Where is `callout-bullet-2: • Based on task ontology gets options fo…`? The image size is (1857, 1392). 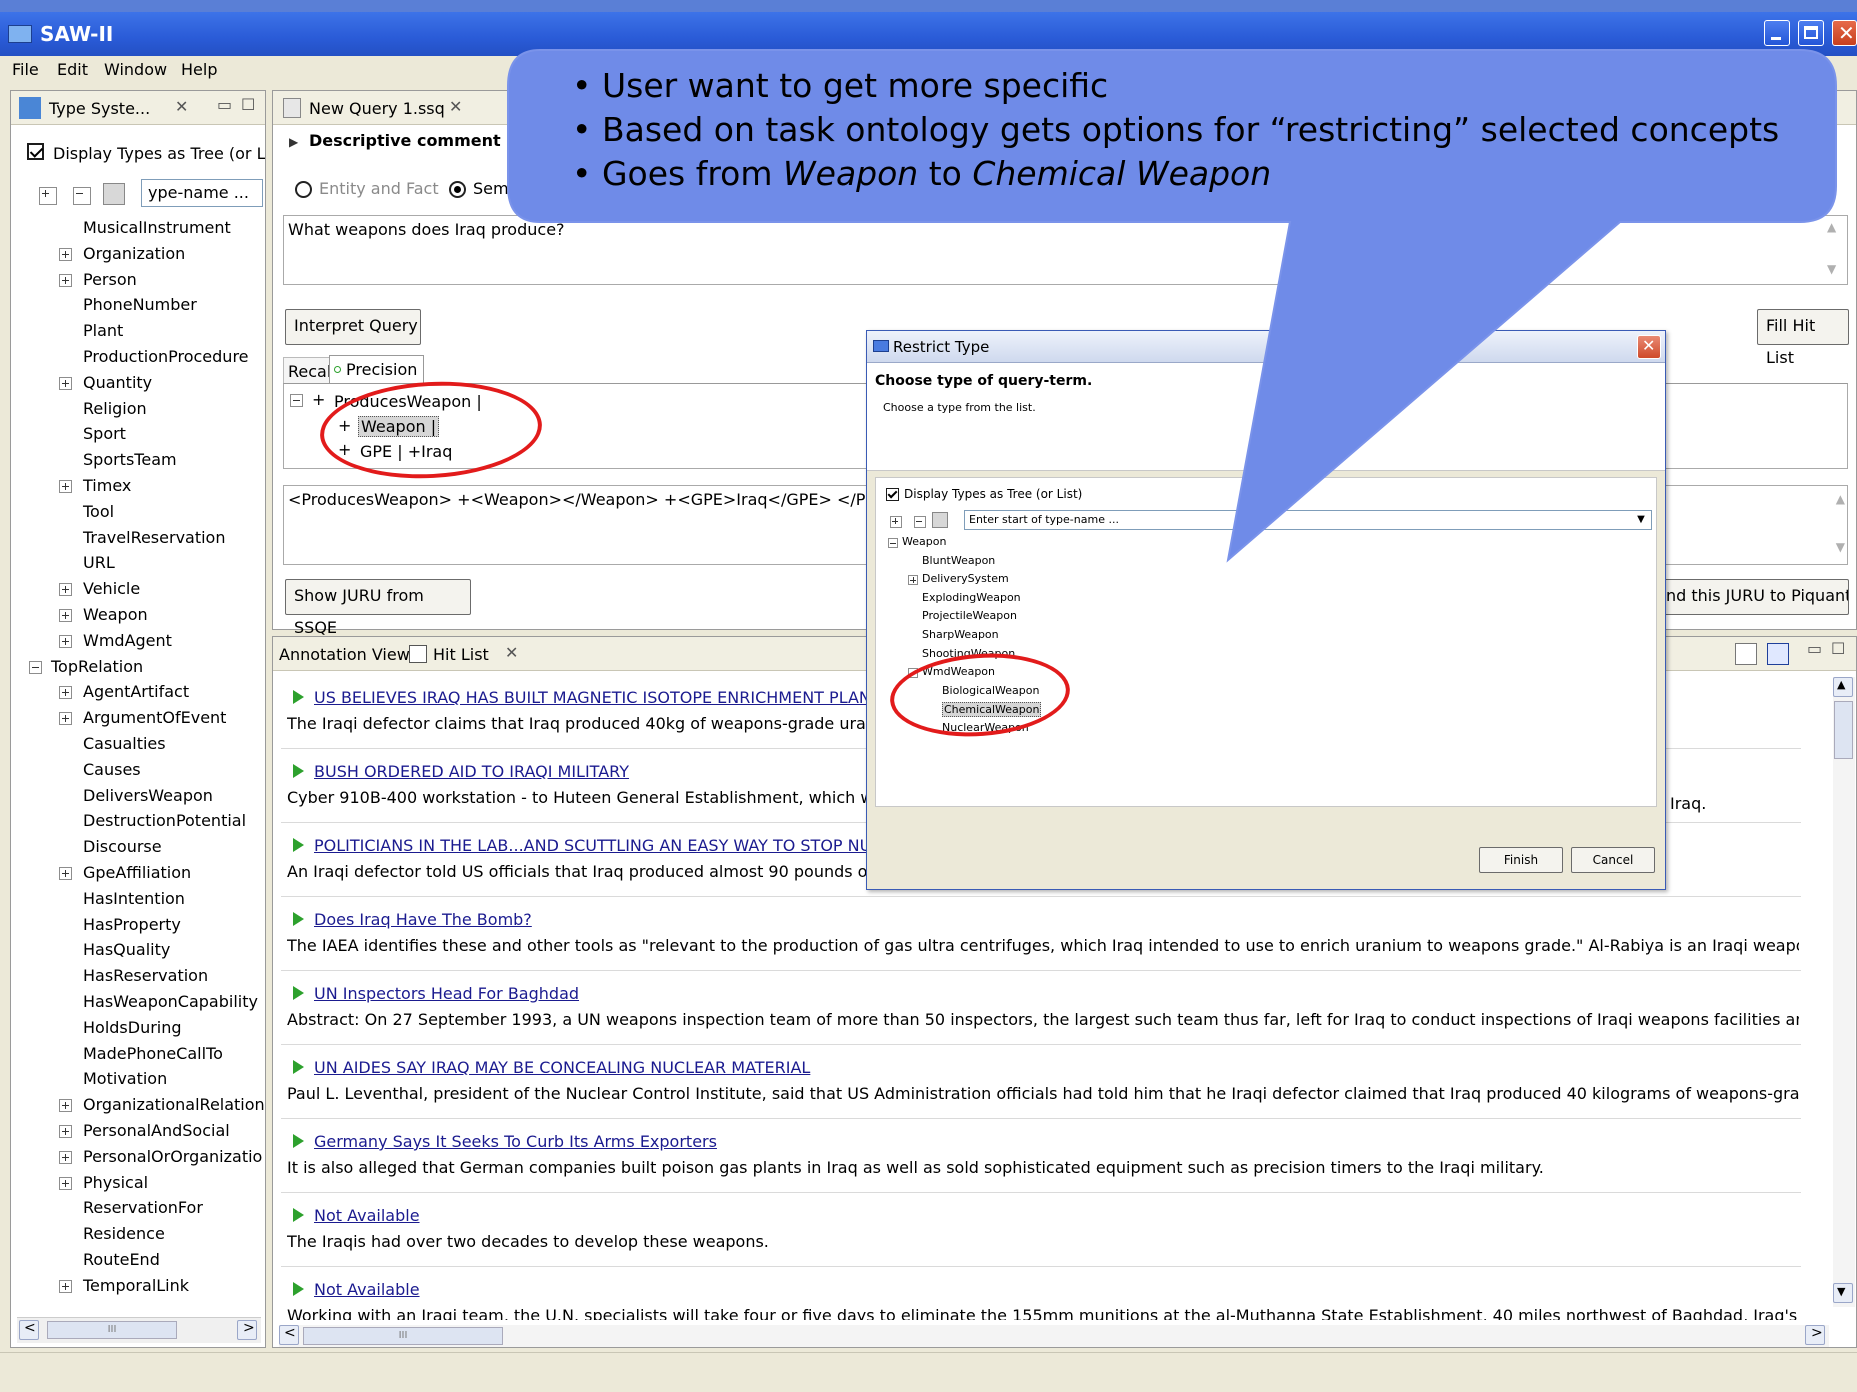
callout-bullet-2: • Based on task ontology gets options fo… is located at coordinates (1176, 129).